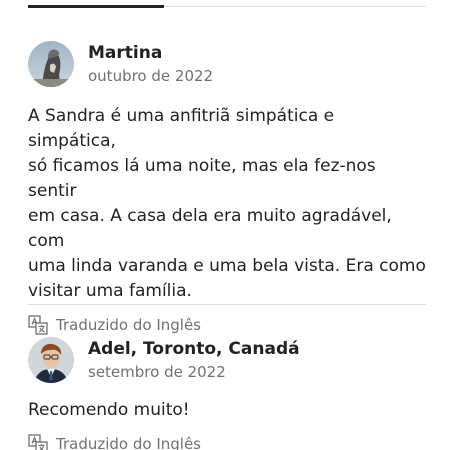 The image size is (450, 450). Describe the element at coordinates (227, 304) in the screenshot. I see `review-divider` at that location.